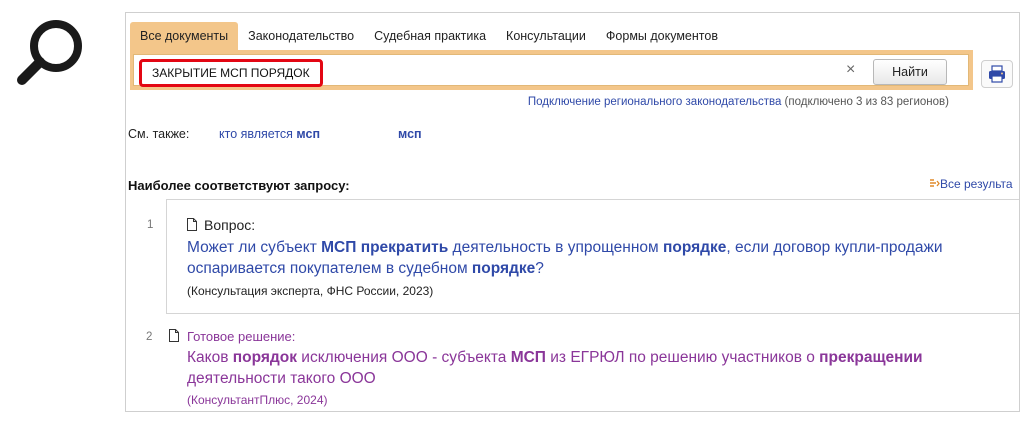  I want to click on clear-icon: ×, so click(850, 70).